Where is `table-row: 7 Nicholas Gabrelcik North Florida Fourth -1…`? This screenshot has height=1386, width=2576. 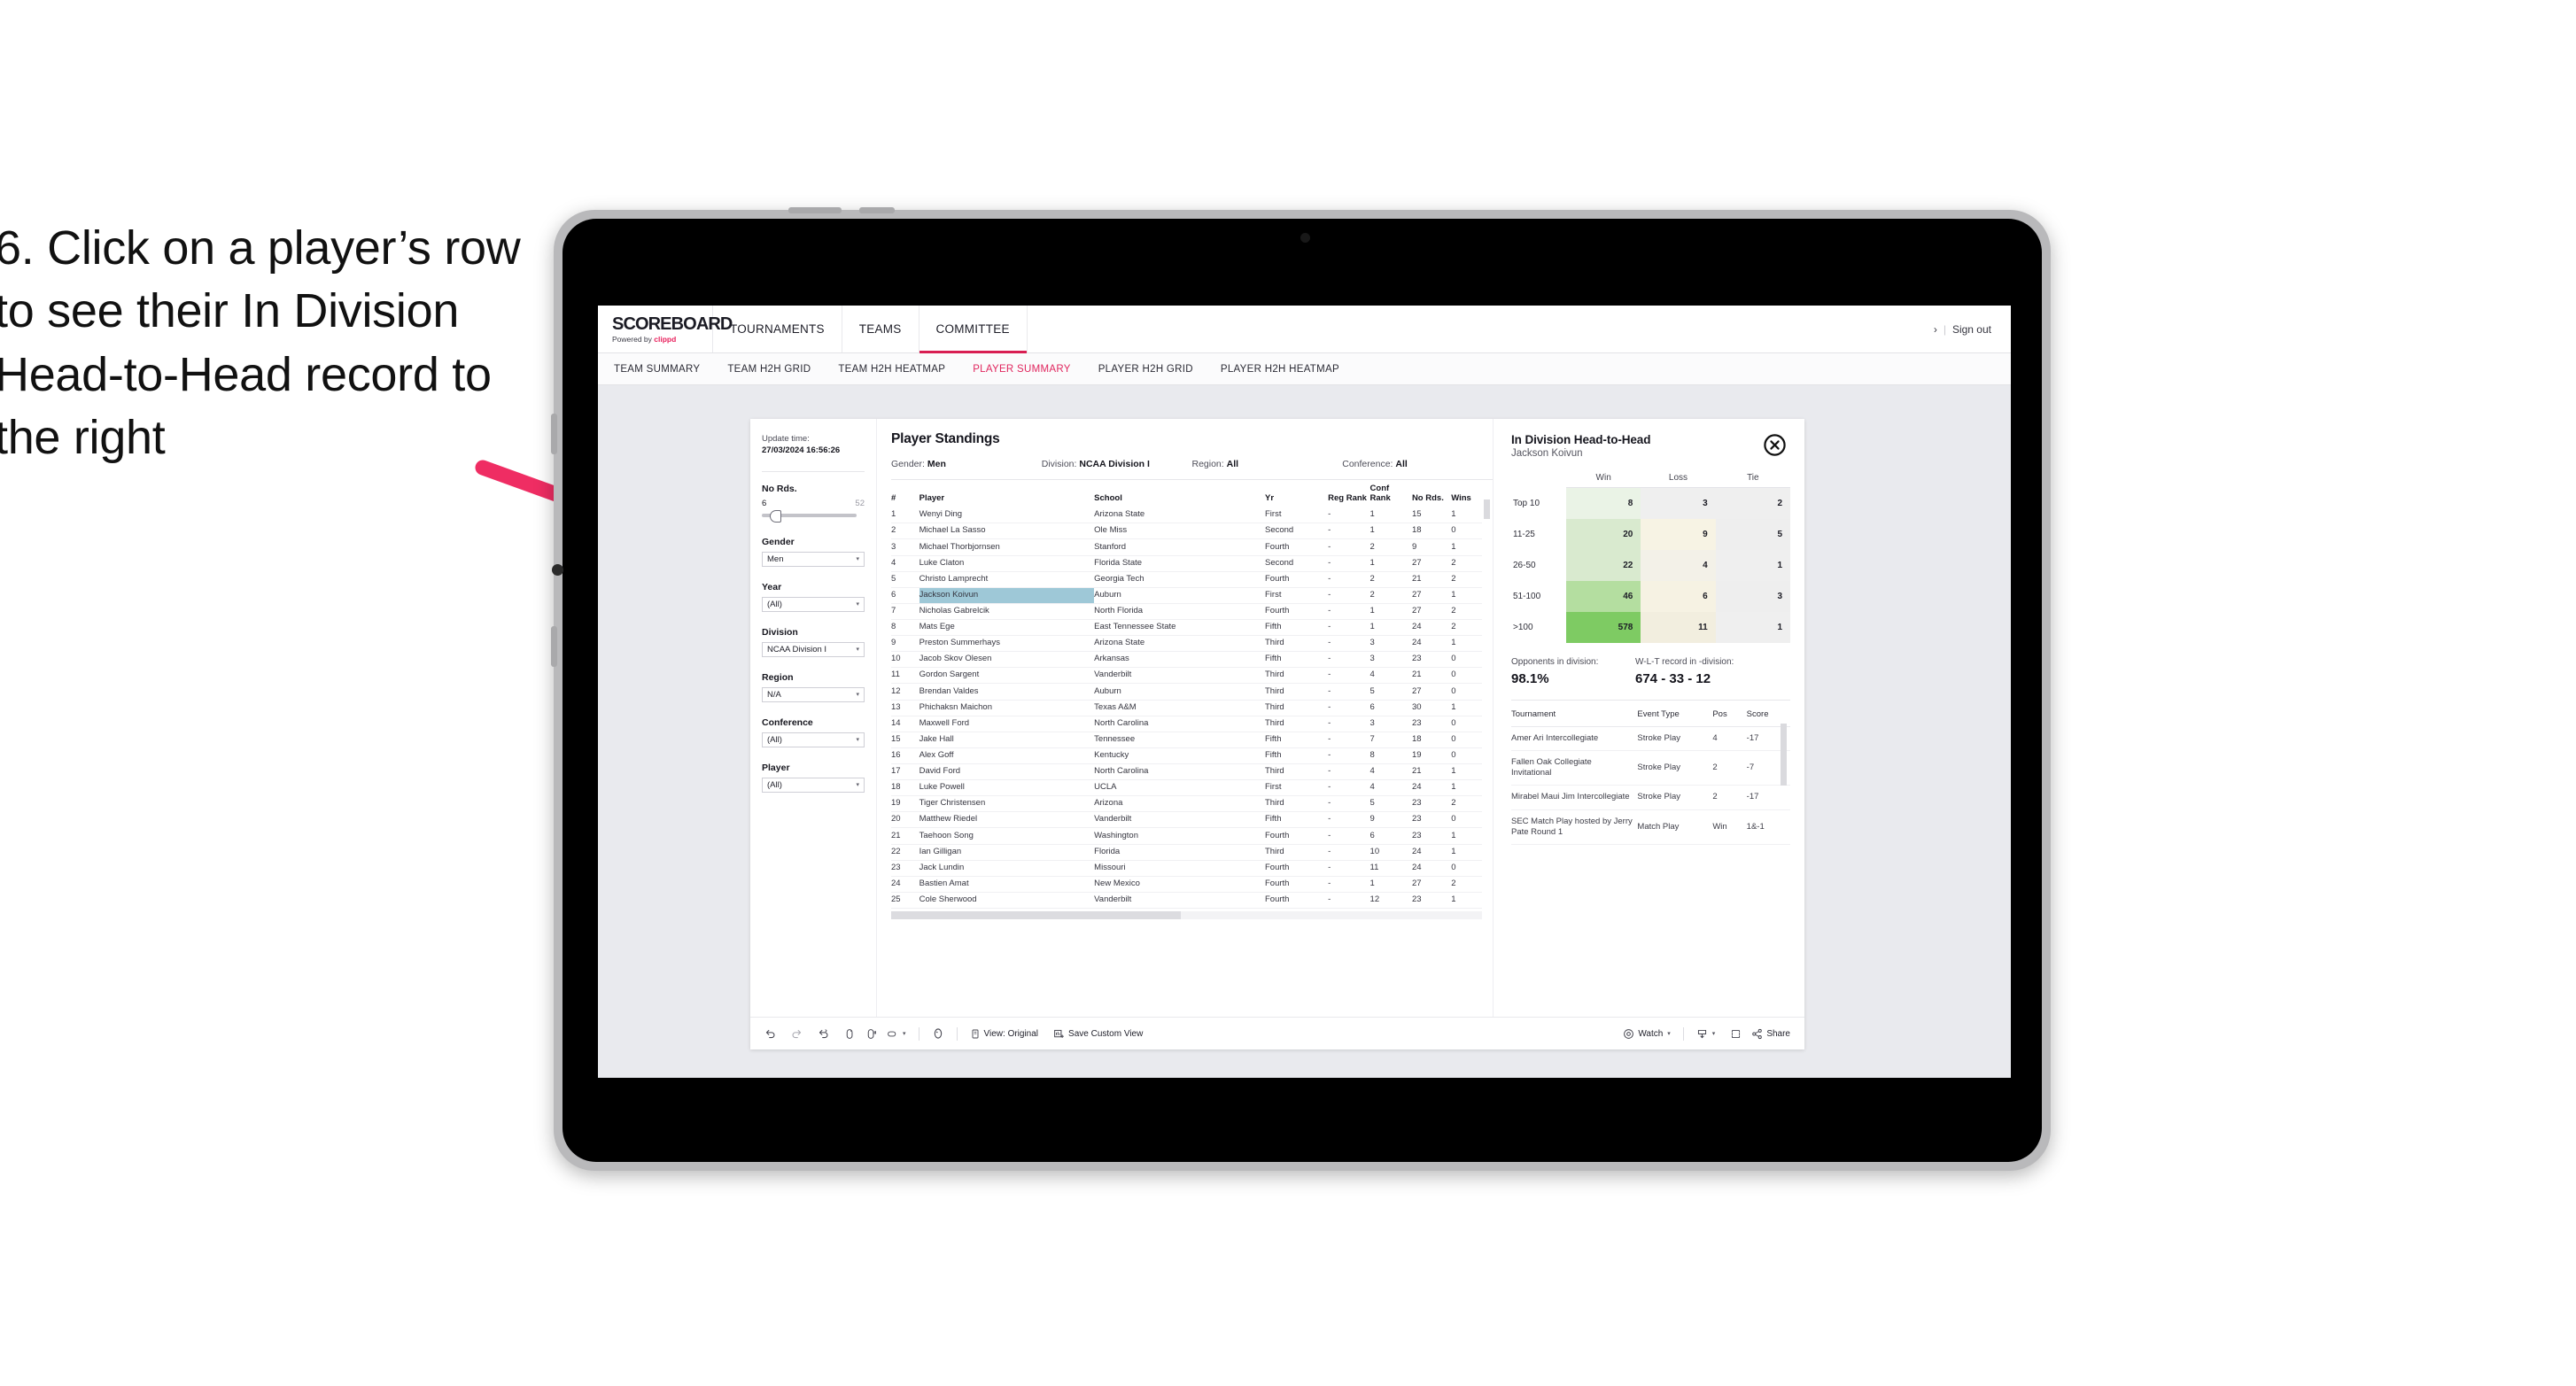
table-row: 7 Nicholas Gabrelcik North Florida Fourth -1… is located at coordinates (1186, 612).